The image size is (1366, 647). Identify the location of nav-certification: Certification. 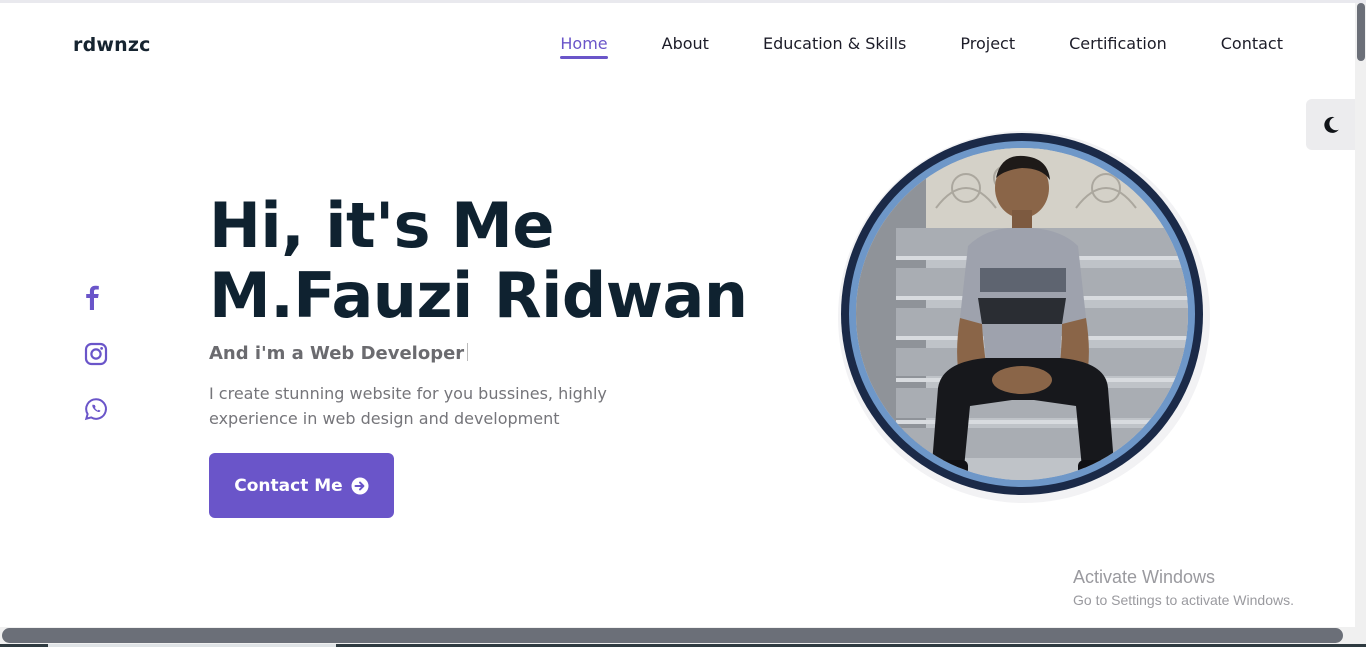
(1118, 45).